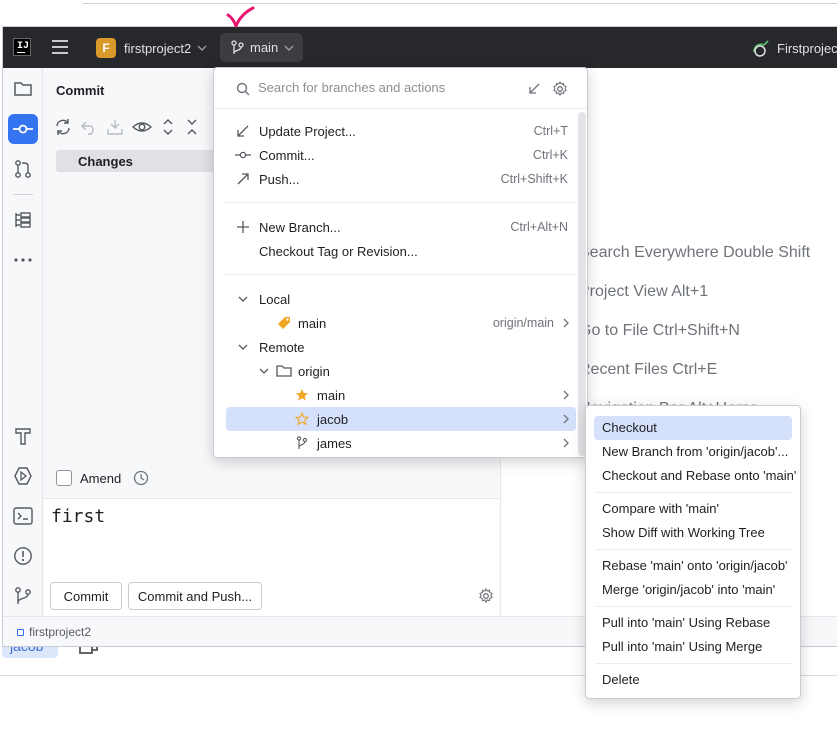 This screenshot has width=837, height=734. Describe the element at coordinates (401, 443) in the screenshot. I see `remote-branch-james: james` at that location.